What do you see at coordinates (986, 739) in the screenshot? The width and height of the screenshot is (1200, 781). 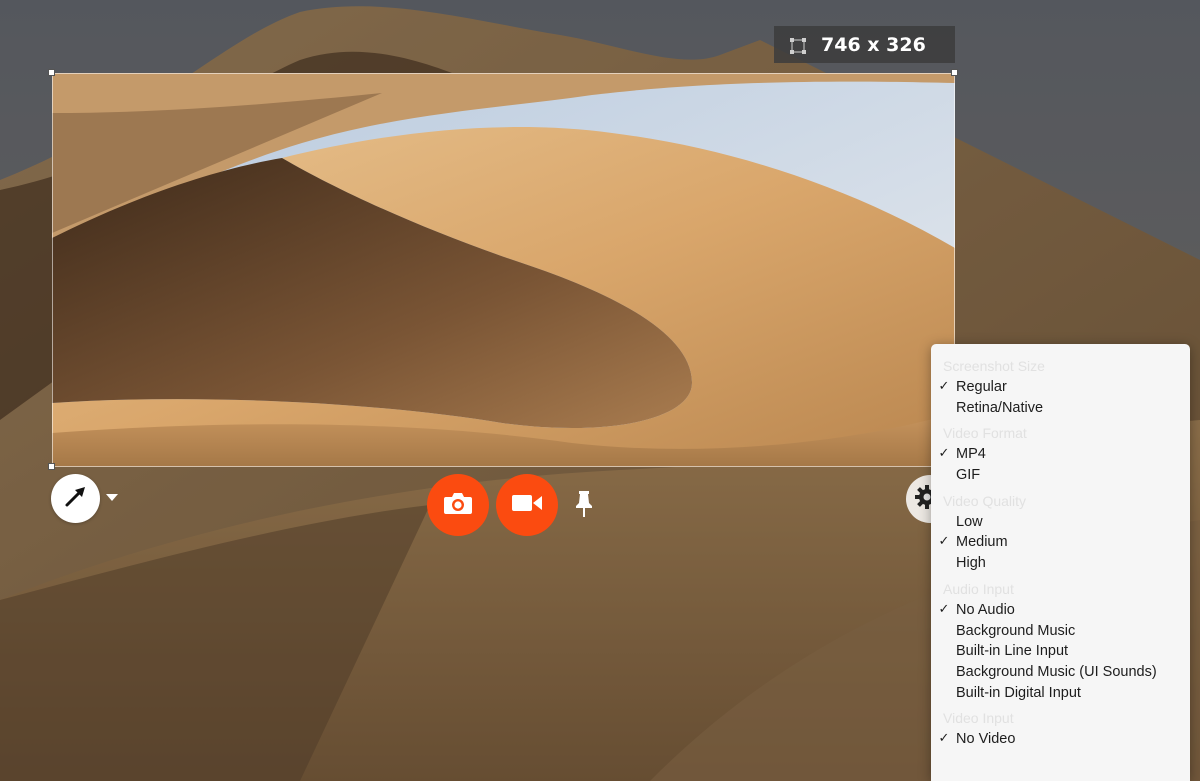 I see `menu-item-label: No Video` at bounding box center [986, 739].